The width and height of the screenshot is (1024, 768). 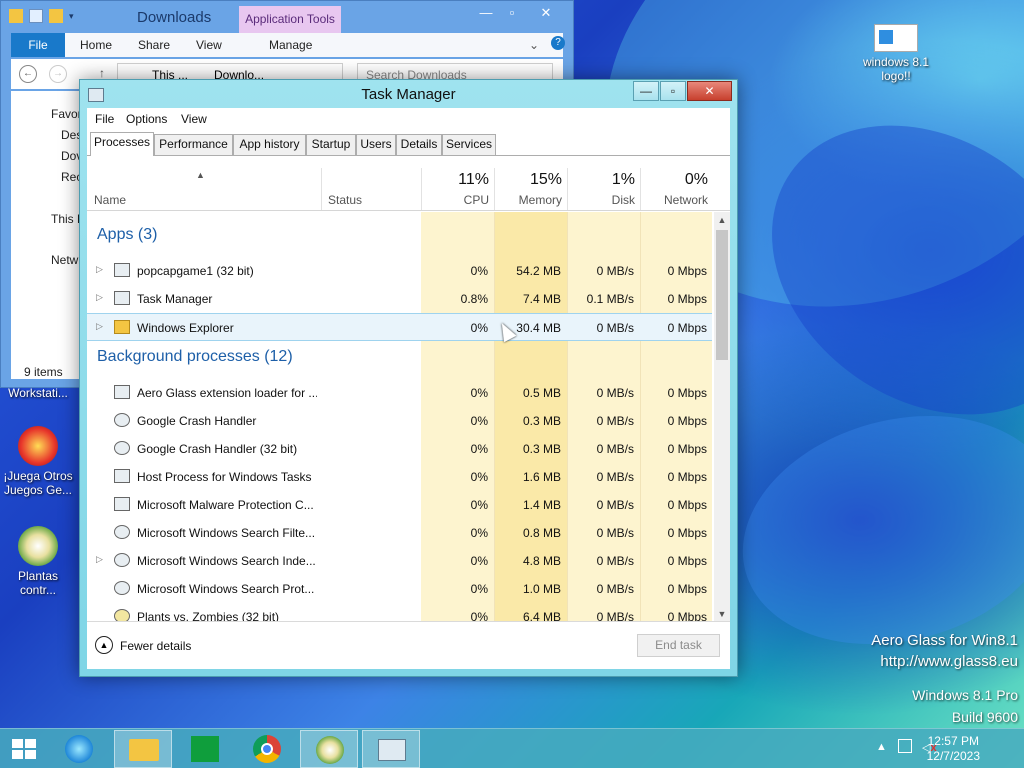 What do you see at coordinates (24, 749) in the screenshot?
I see `start-button` at bounding box center [24, 749].